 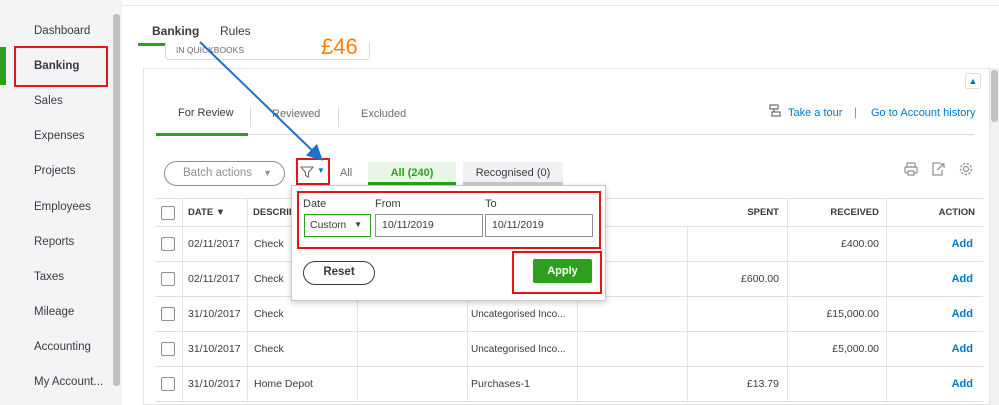 I want to click on header-description: DESCRIPTION, so click(x=272, y=212).